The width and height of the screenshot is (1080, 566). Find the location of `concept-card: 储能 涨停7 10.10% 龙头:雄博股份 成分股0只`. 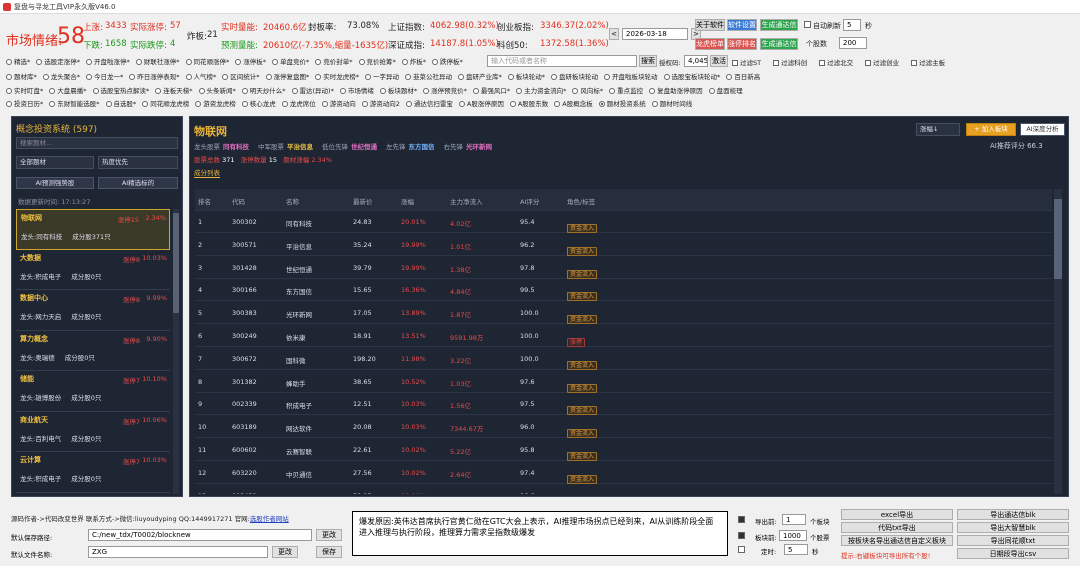

concept-card: 储能 涨停7 10.10% 龙头:雄博股份 成分股0只 is located at coordinates (93, 391).